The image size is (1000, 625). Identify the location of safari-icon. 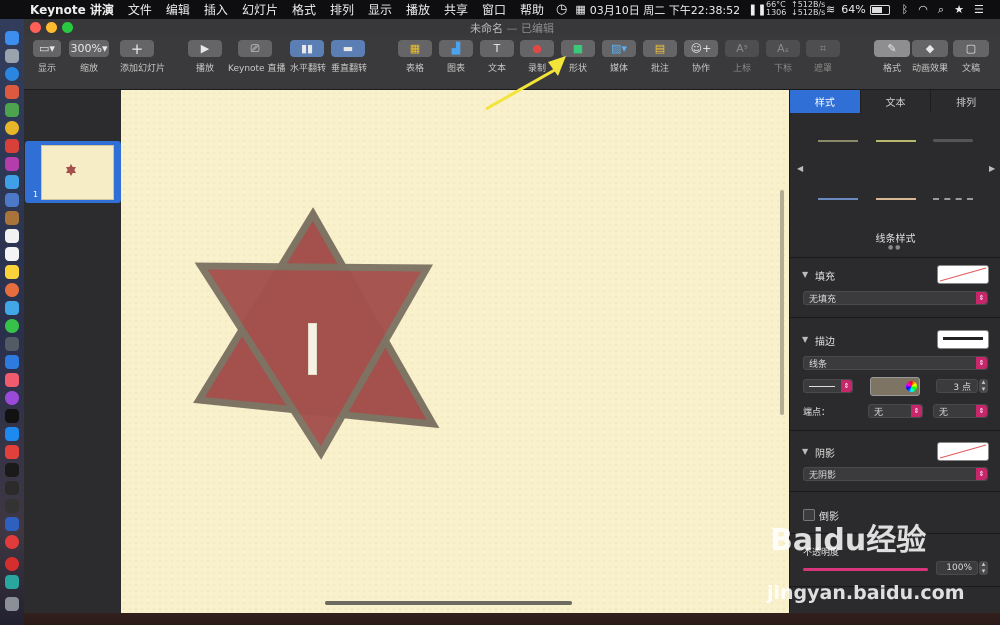
(12, 74).